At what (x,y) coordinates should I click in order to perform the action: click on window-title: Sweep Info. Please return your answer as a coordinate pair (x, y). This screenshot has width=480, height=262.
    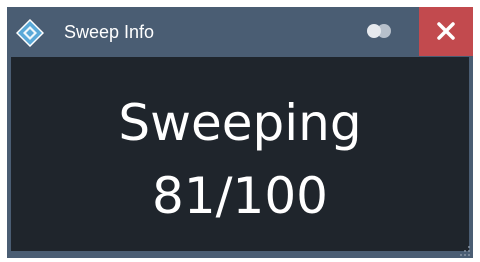
    Looking at the image, I should click on (109, 32).